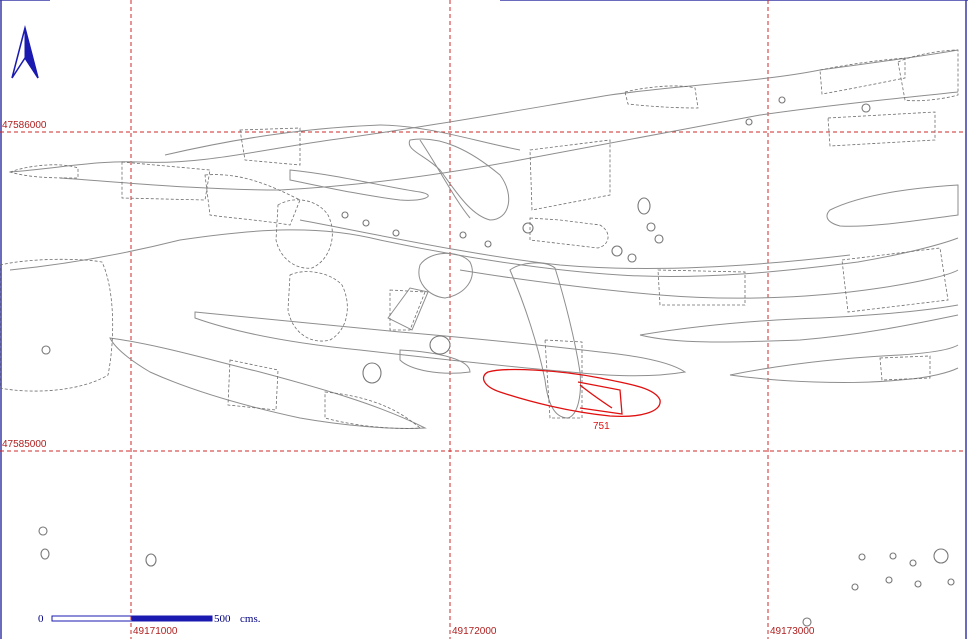 The width and height of the screenshot is (968, 639). Describe the element at coordinates (24, 444) in the screenshot. I see `northing-label-bottom: 47585000` at that location.